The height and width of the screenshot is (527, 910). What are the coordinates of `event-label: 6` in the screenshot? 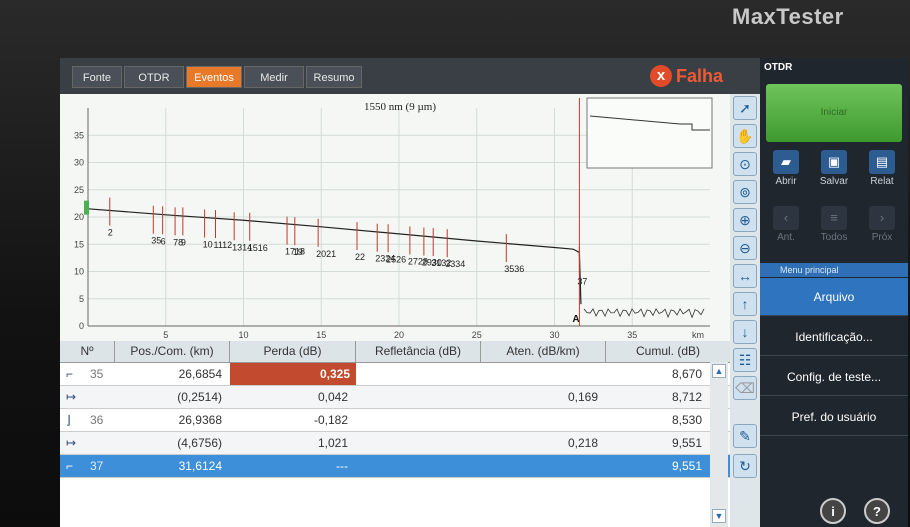 It's located at (163, 241).